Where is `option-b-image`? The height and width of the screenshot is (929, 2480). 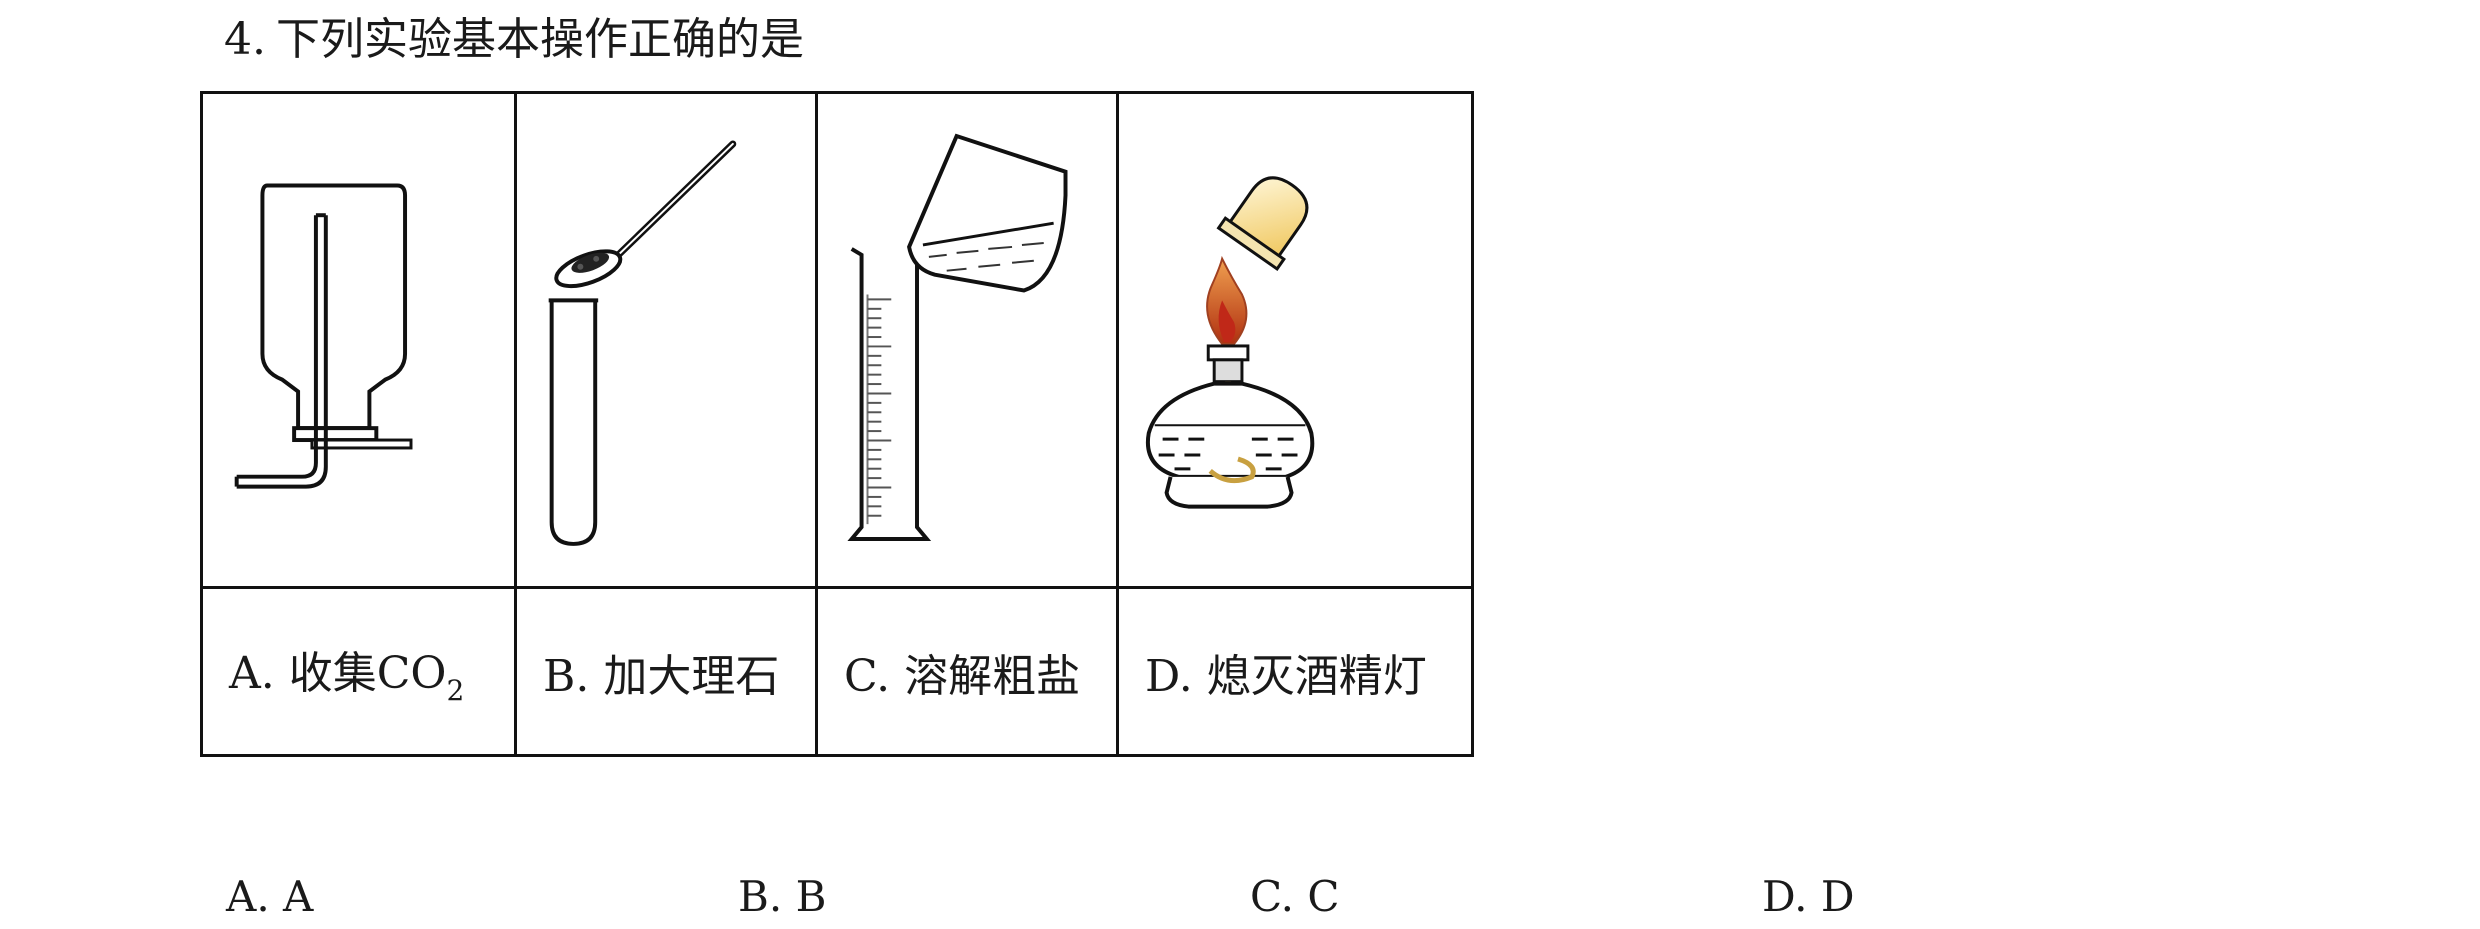 option-b-image is located at coordinates (666, 340).